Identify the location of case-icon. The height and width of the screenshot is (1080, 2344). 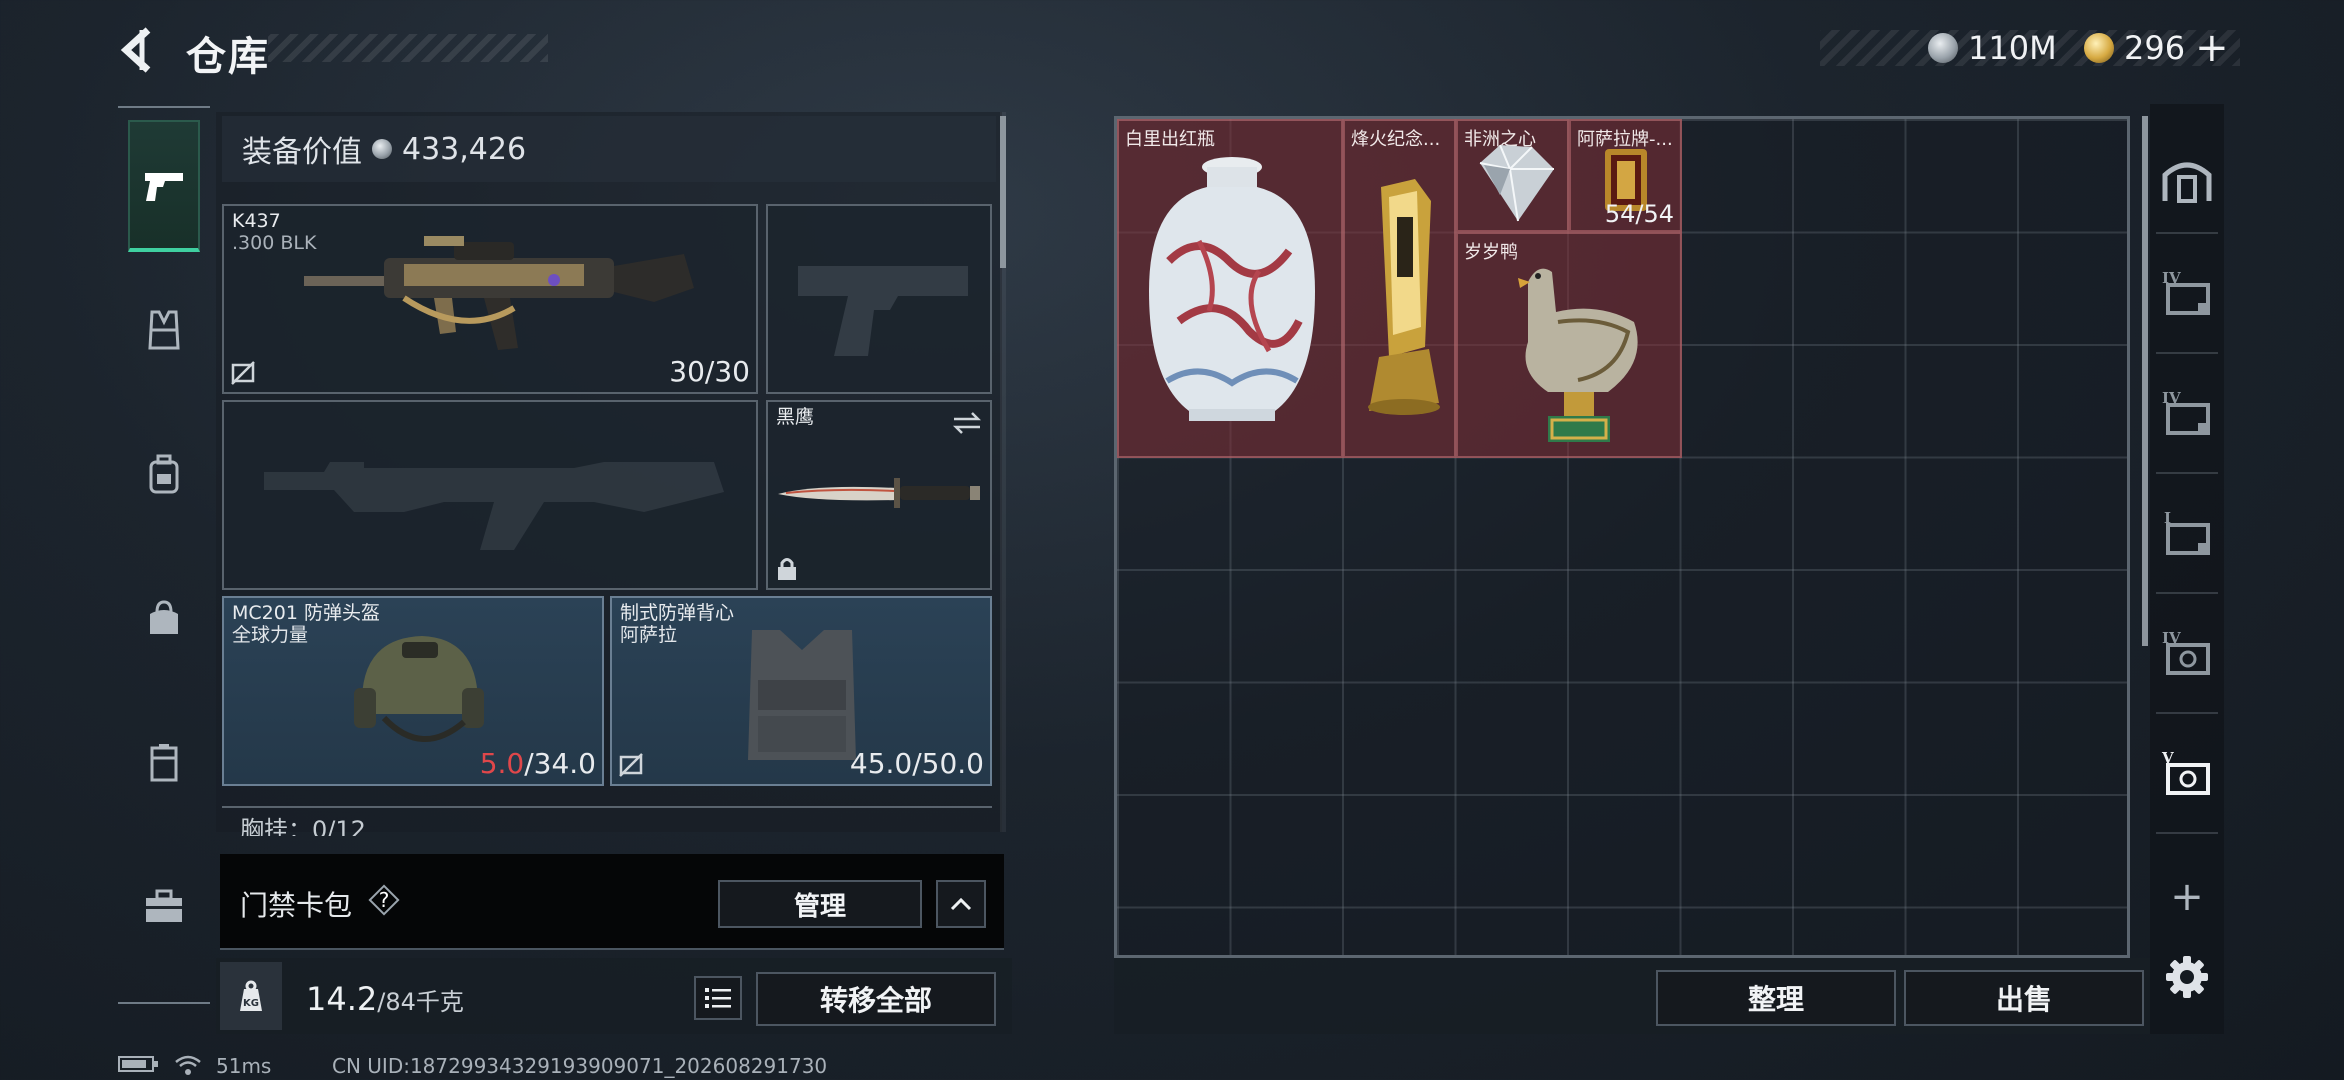
(164, 763).